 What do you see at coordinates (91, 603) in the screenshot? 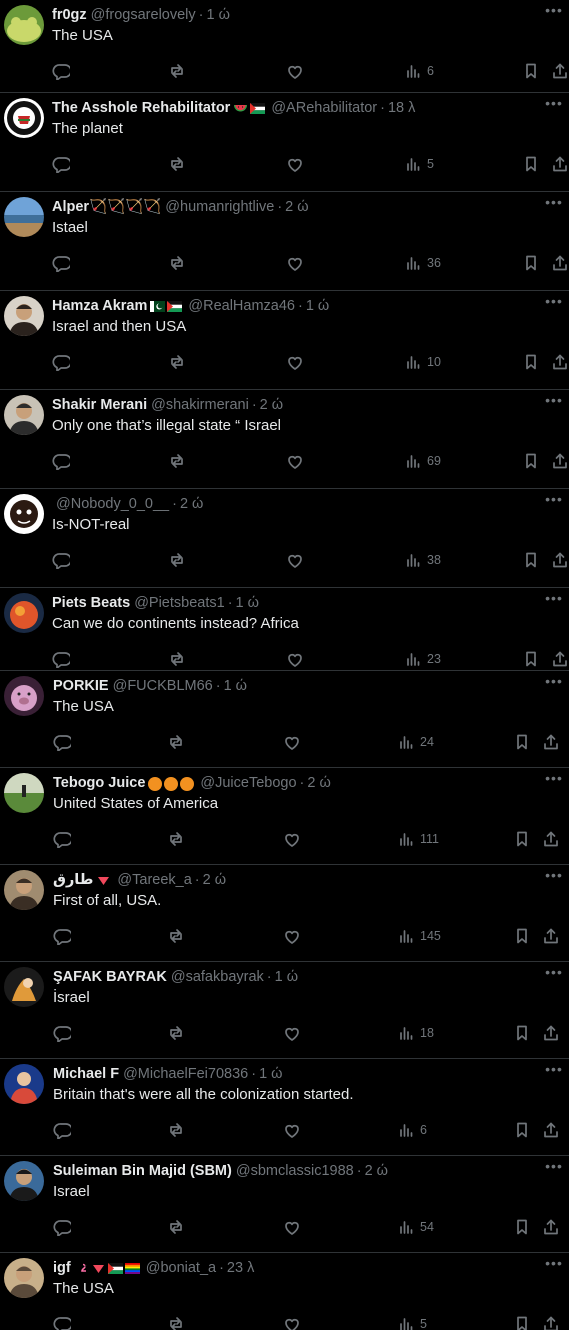
I see `display-name: Piets Beats` at bounding box center [91, 603].